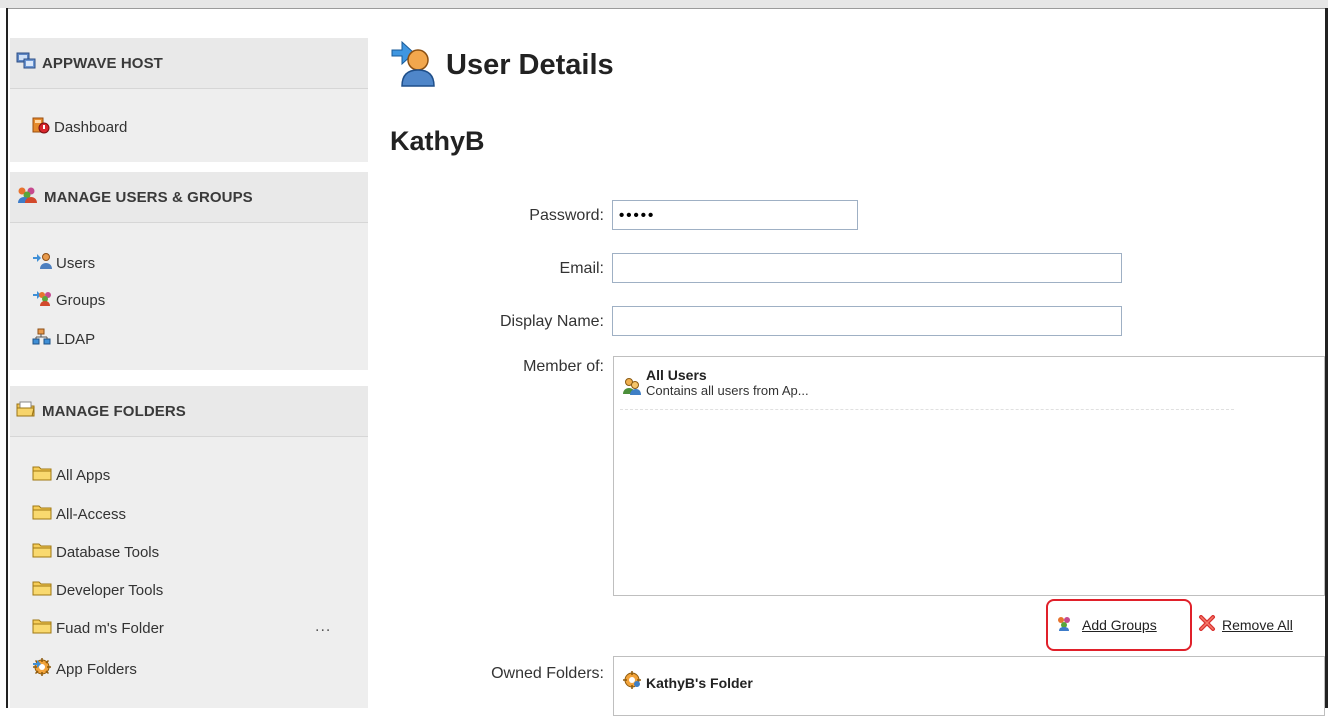  What do you see at coordinates (96, 669) in the screenshot?
I see `sidebar-item-label: App Folders` at bounding box center [96, 669].